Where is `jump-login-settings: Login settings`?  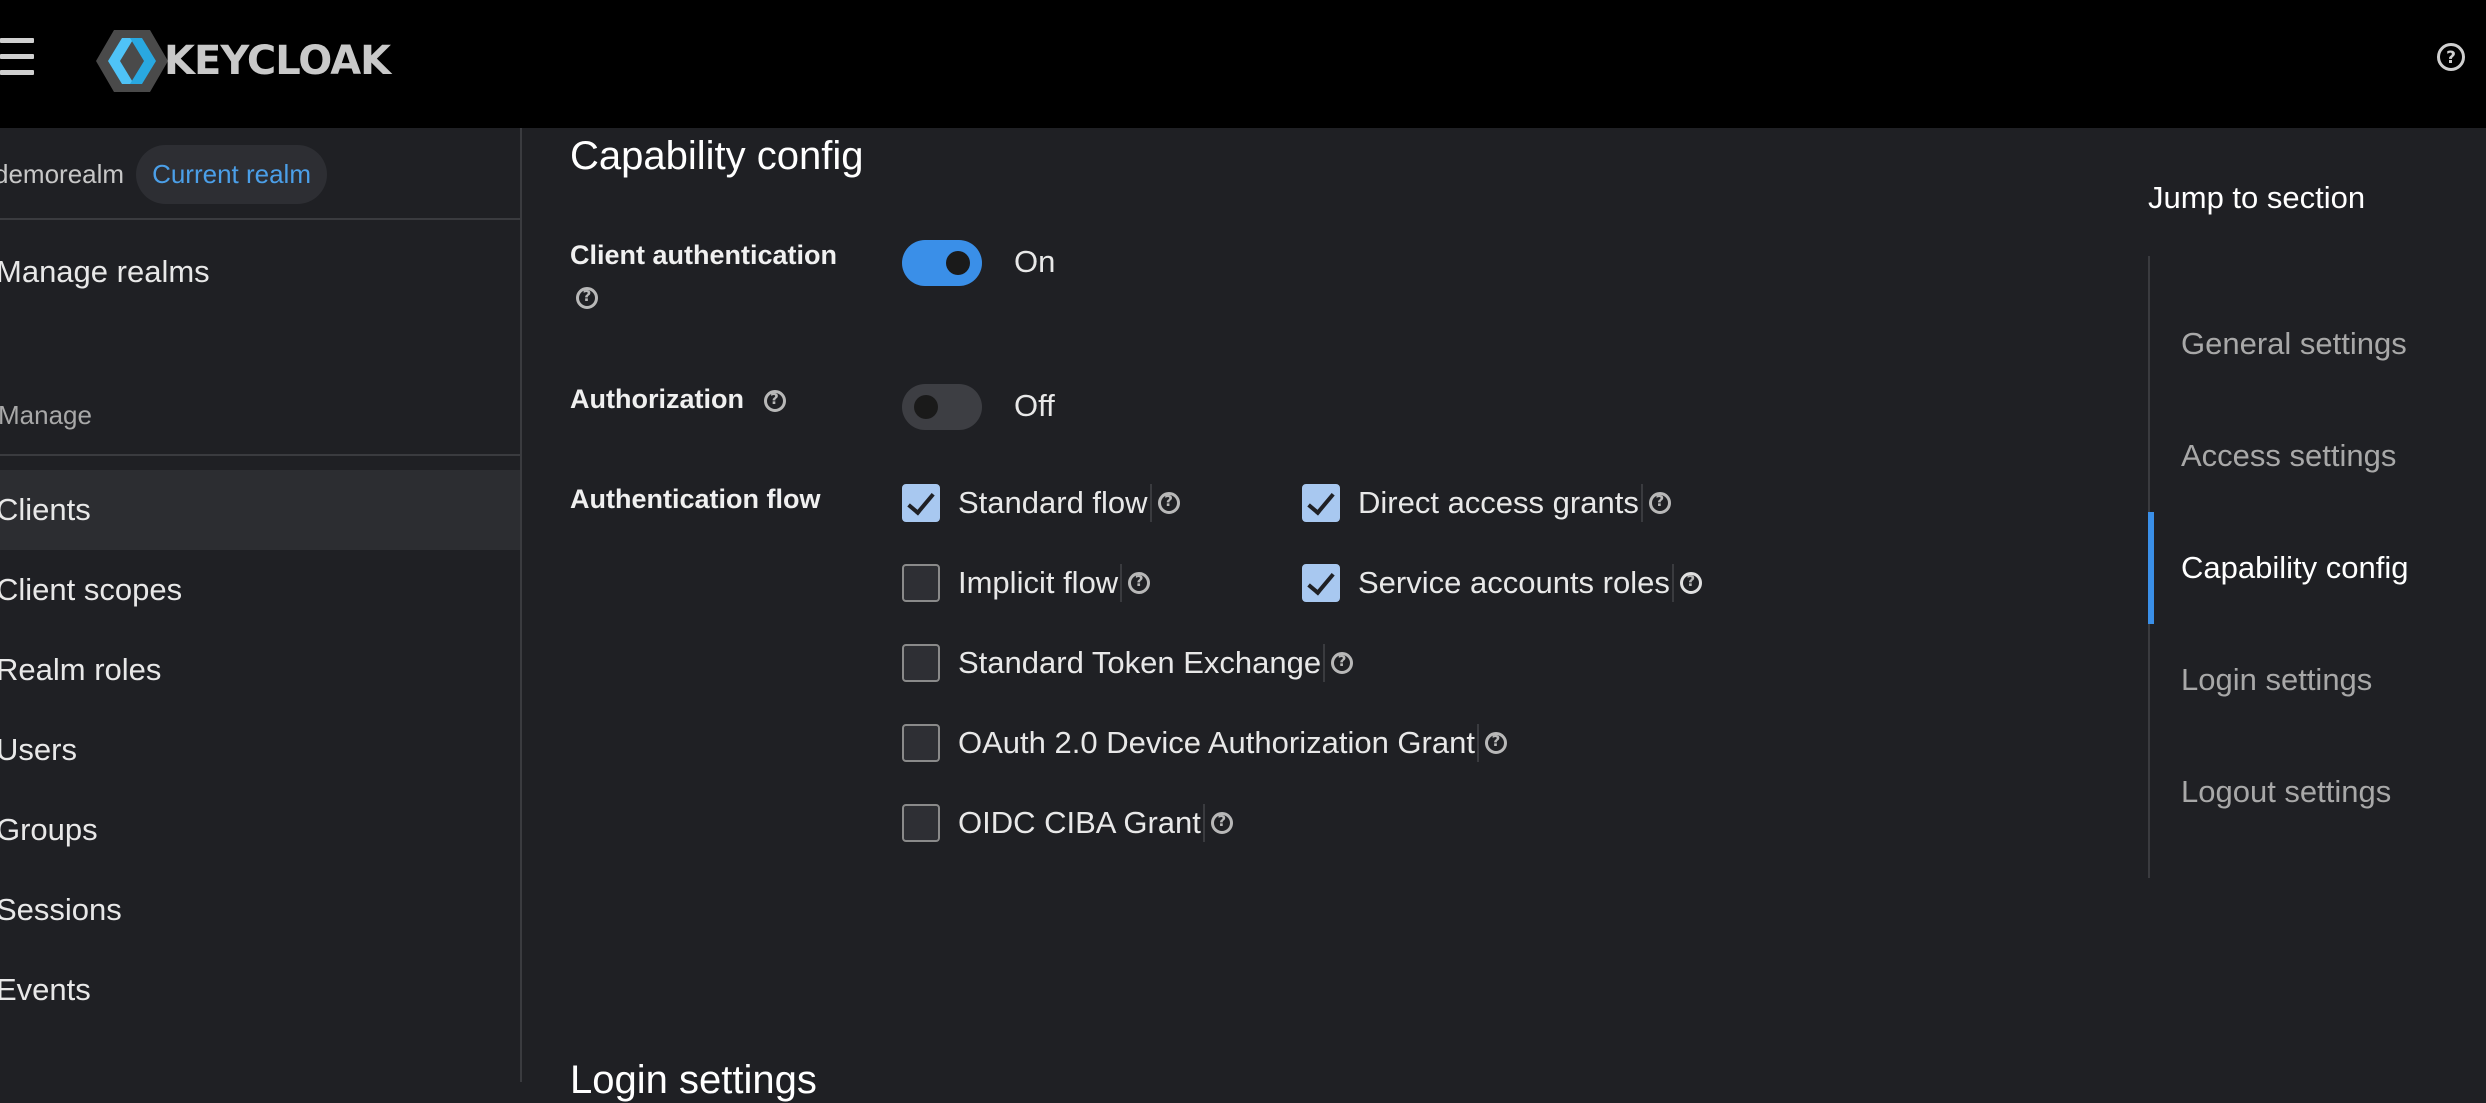
jump-login-settings: Login settings is located at coordinates (2276, 680).